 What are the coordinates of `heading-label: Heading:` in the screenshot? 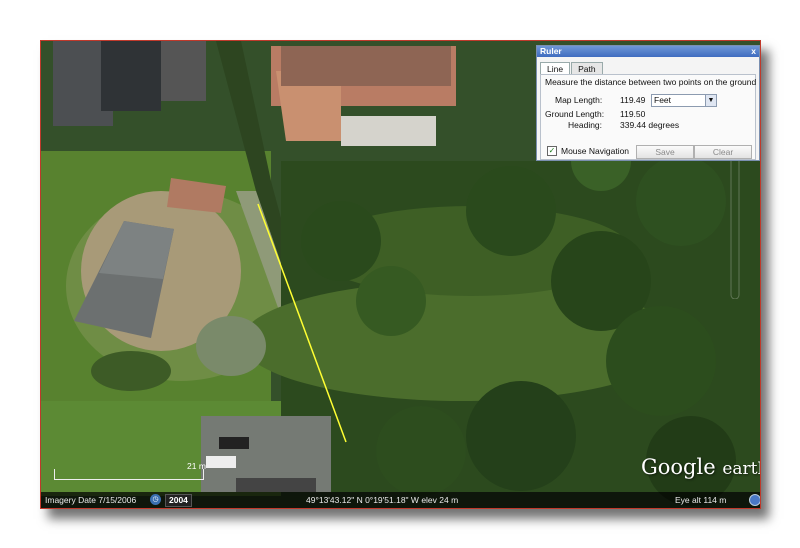 It's located at (585, 125).